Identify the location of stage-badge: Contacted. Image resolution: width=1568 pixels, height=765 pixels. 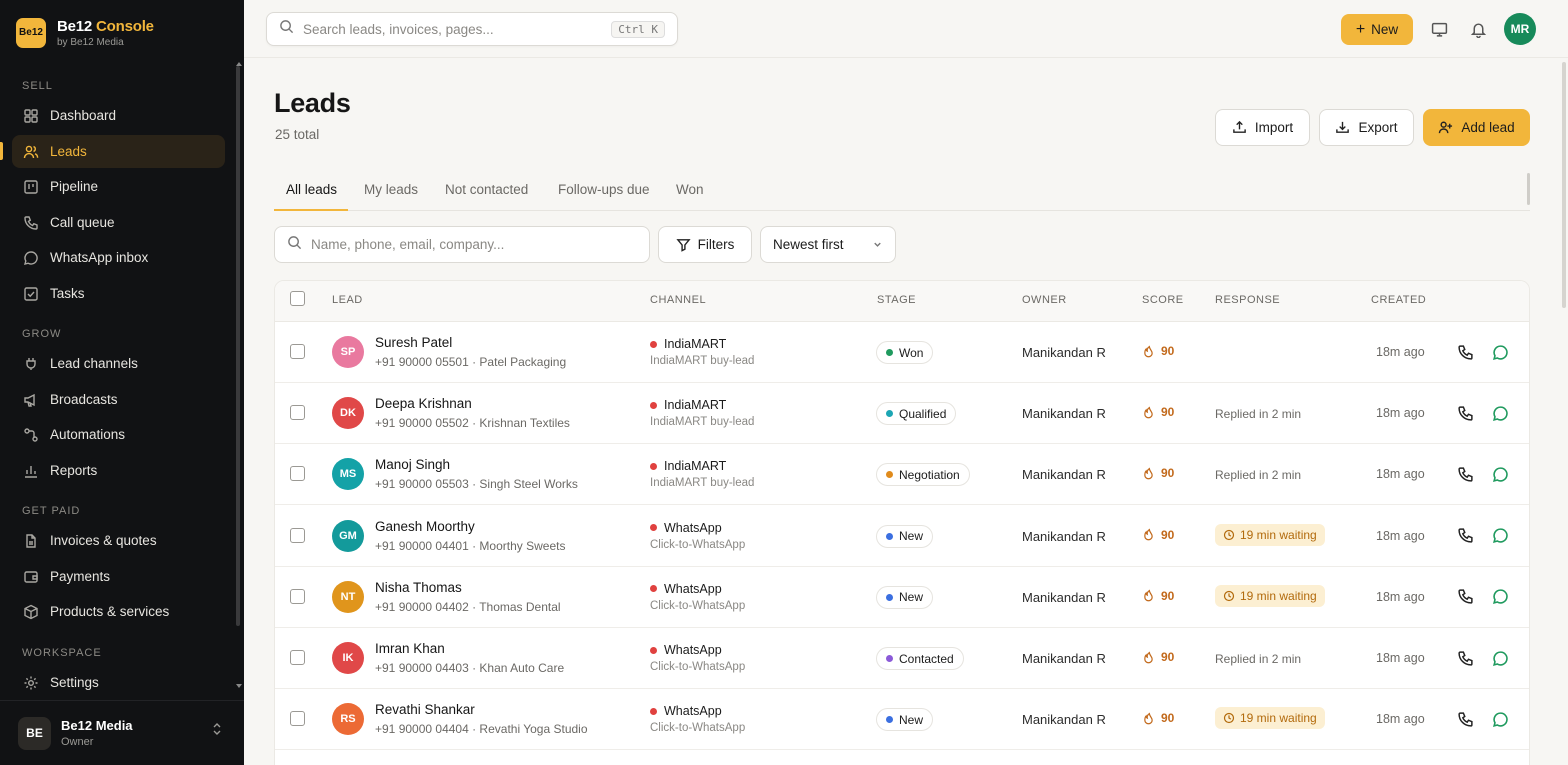
(920, 658).